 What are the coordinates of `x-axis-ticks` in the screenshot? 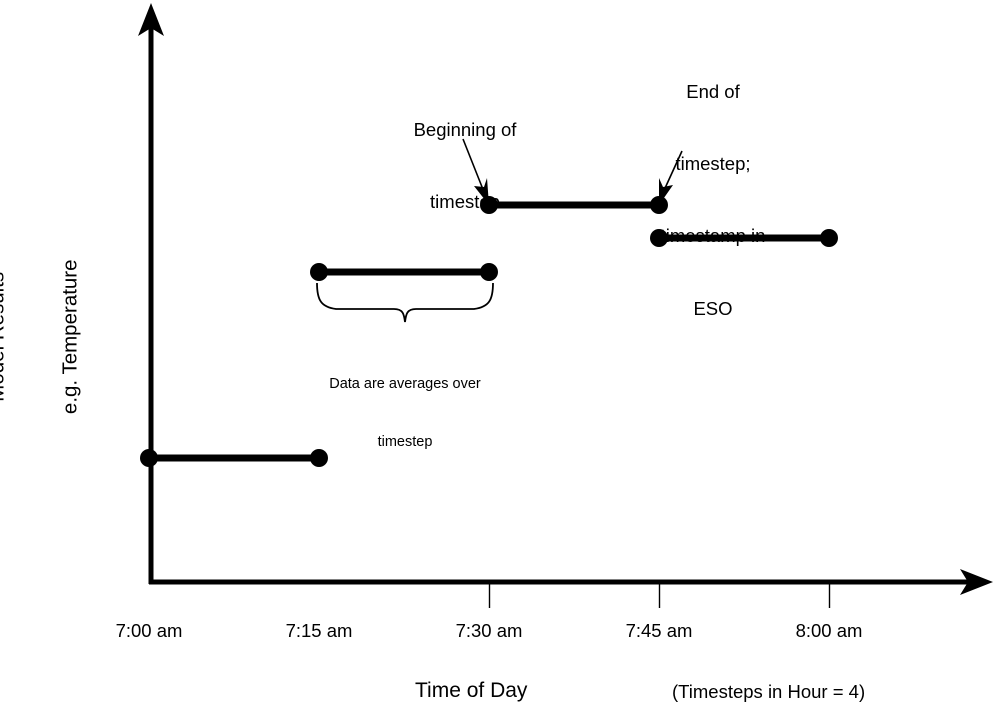 It's located at (659, 596).